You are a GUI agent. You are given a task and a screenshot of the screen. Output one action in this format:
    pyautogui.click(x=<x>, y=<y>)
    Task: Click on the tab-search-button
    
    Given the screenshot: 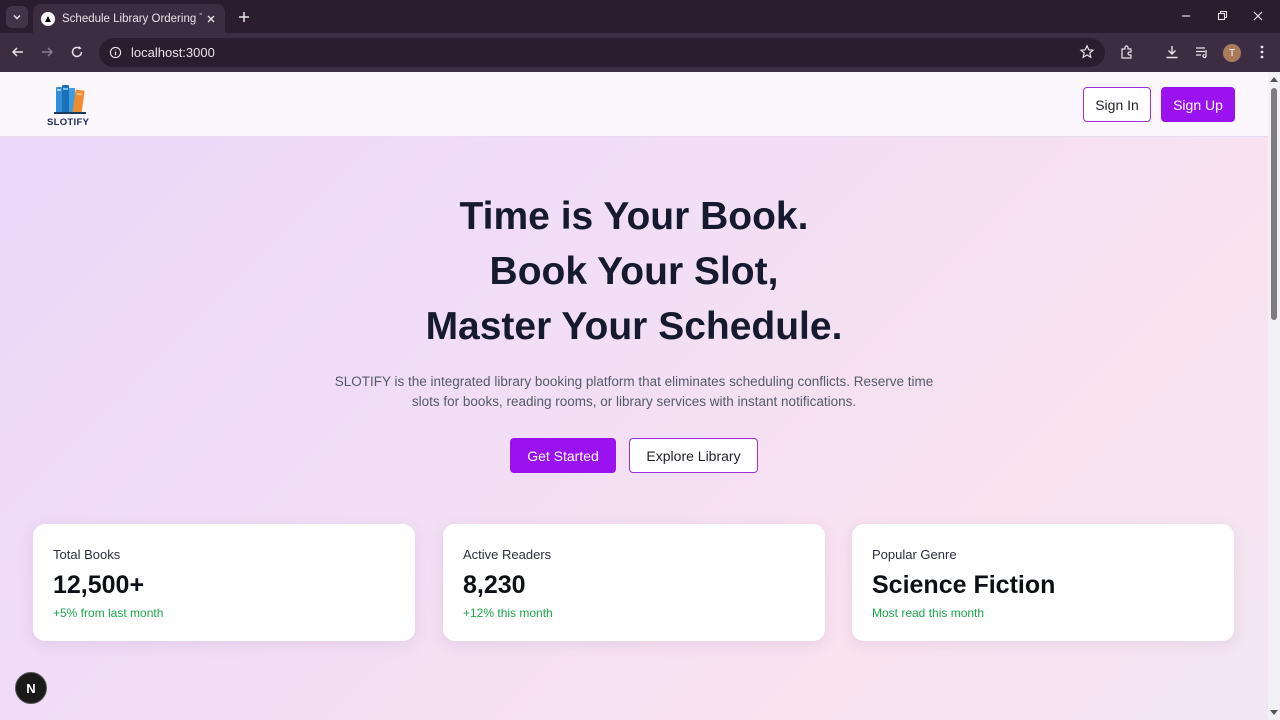 What is the action you would take?
    pyautogui.click(x=17, y=17)
    